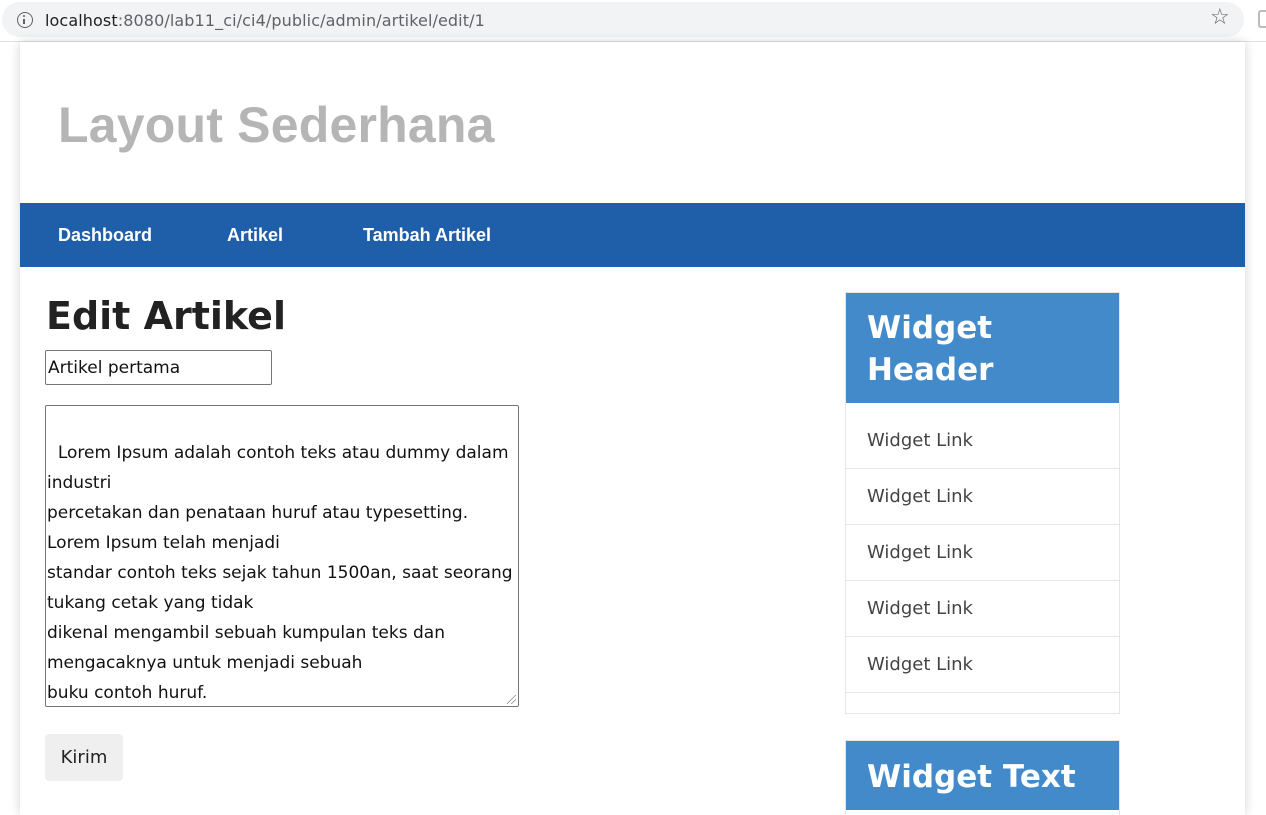  What do you see at coordinates (427, 235) in the screenshot?
I see `nav-link-tambah-artikel: Tambah Artikel` at bounding box center [427, 235].